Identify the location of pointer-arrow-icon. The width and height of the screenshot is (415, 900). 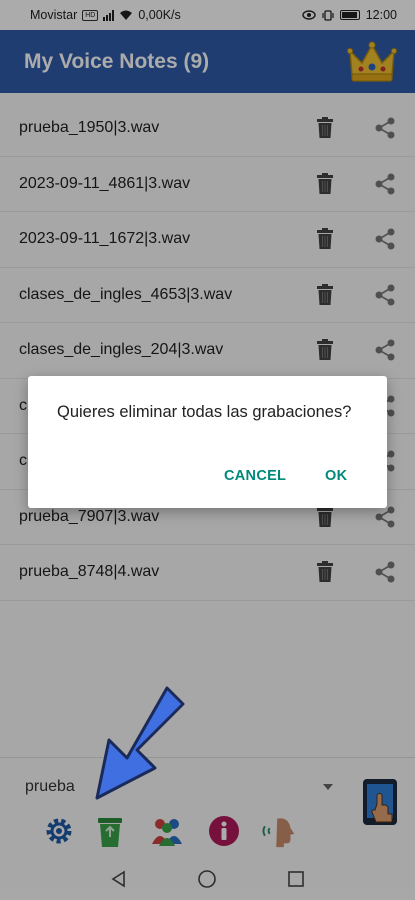
(140, 743).